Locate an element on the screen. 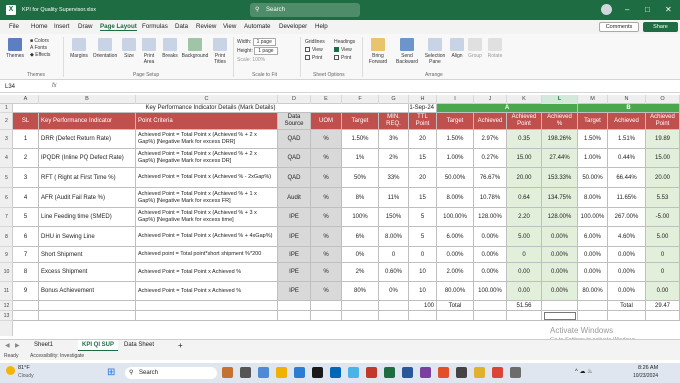 This screenshot has width=680, height=383. taskbar-search: ⚲ Search is located at coordinates (171, 373).